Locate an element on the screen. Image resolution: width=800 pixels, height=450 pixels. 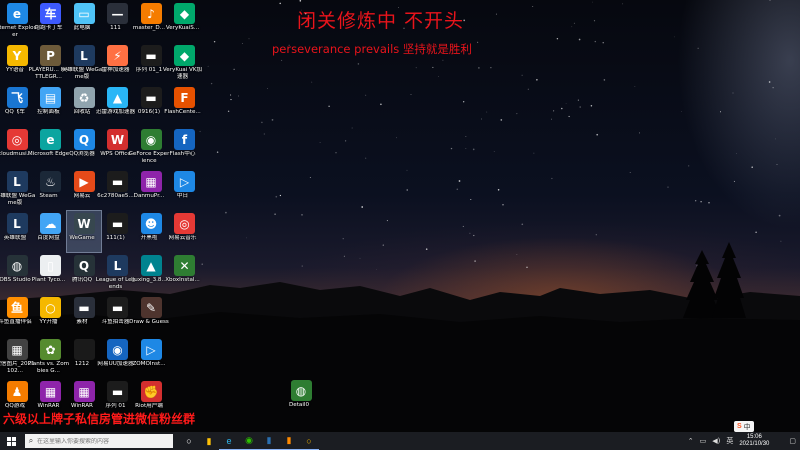
desktop-icon-verykuai-vk: ◆ VeryKuai VK加速器 is located at coordinates (182, 63).